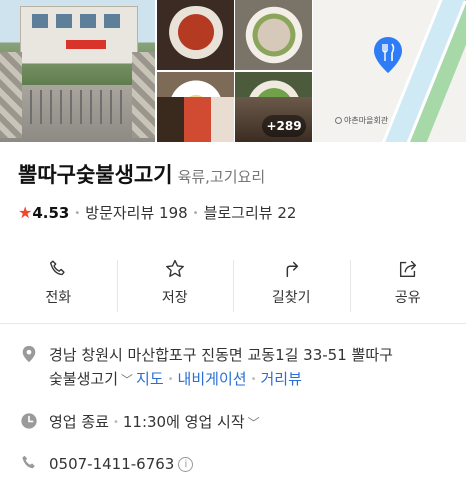  What do you see at coordinates (136, 213) in the screenshot?
I see `visitor-reviews-link: 방문자리뷰 198` at bounding box center [136, 213].